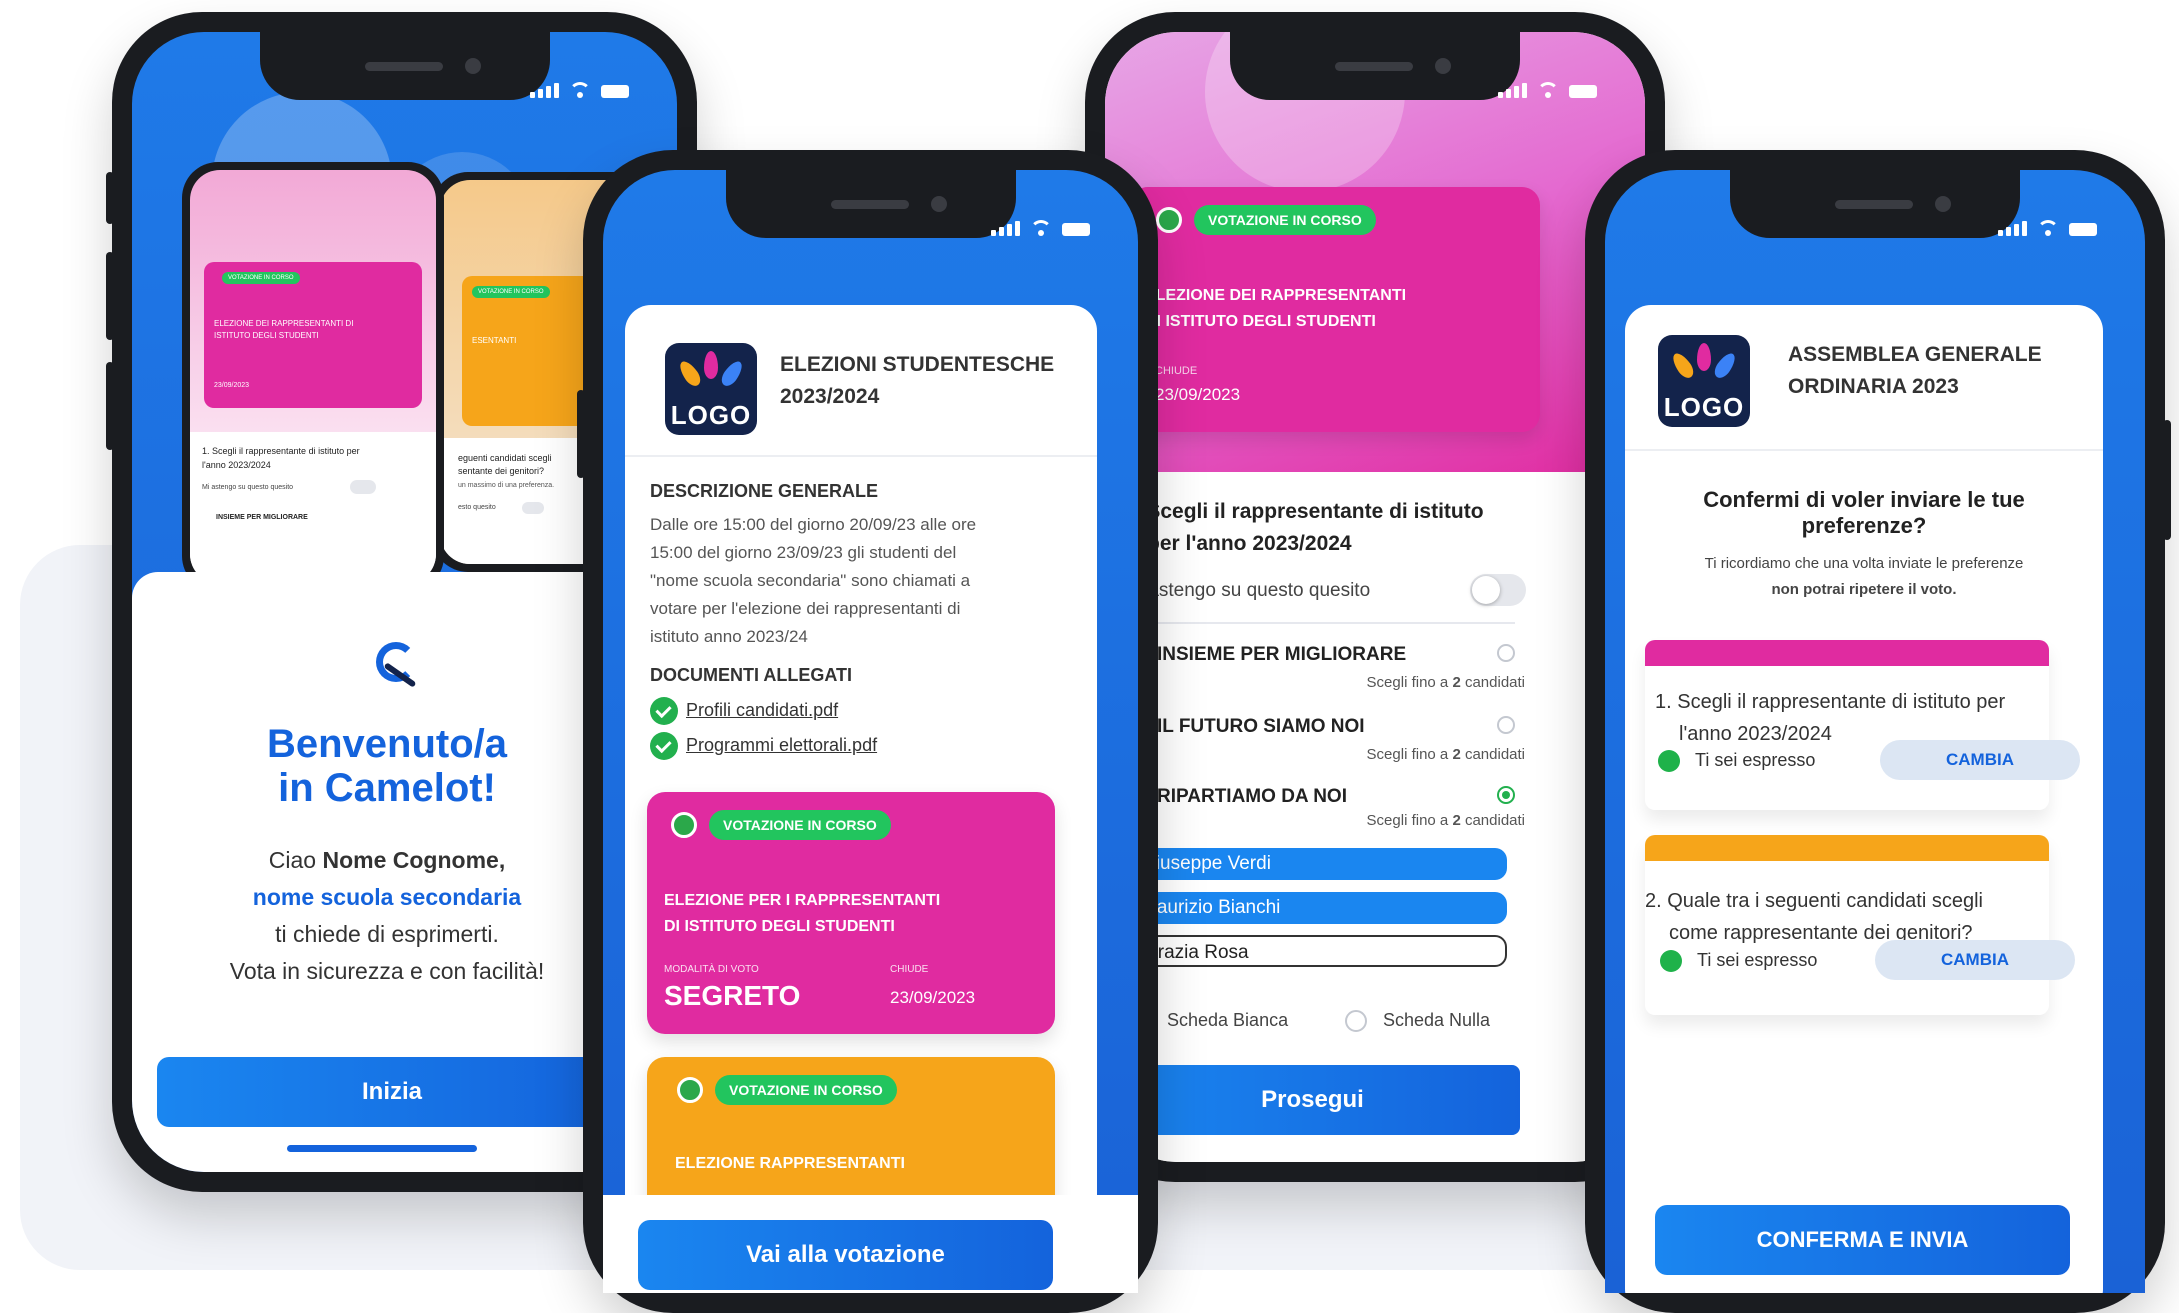  What do you see at coordinates (790, 1163) in the screenshot?
I see `card-title: ELEZIONE RAPPRESENTANTI` at bounding box center [790, 1163].